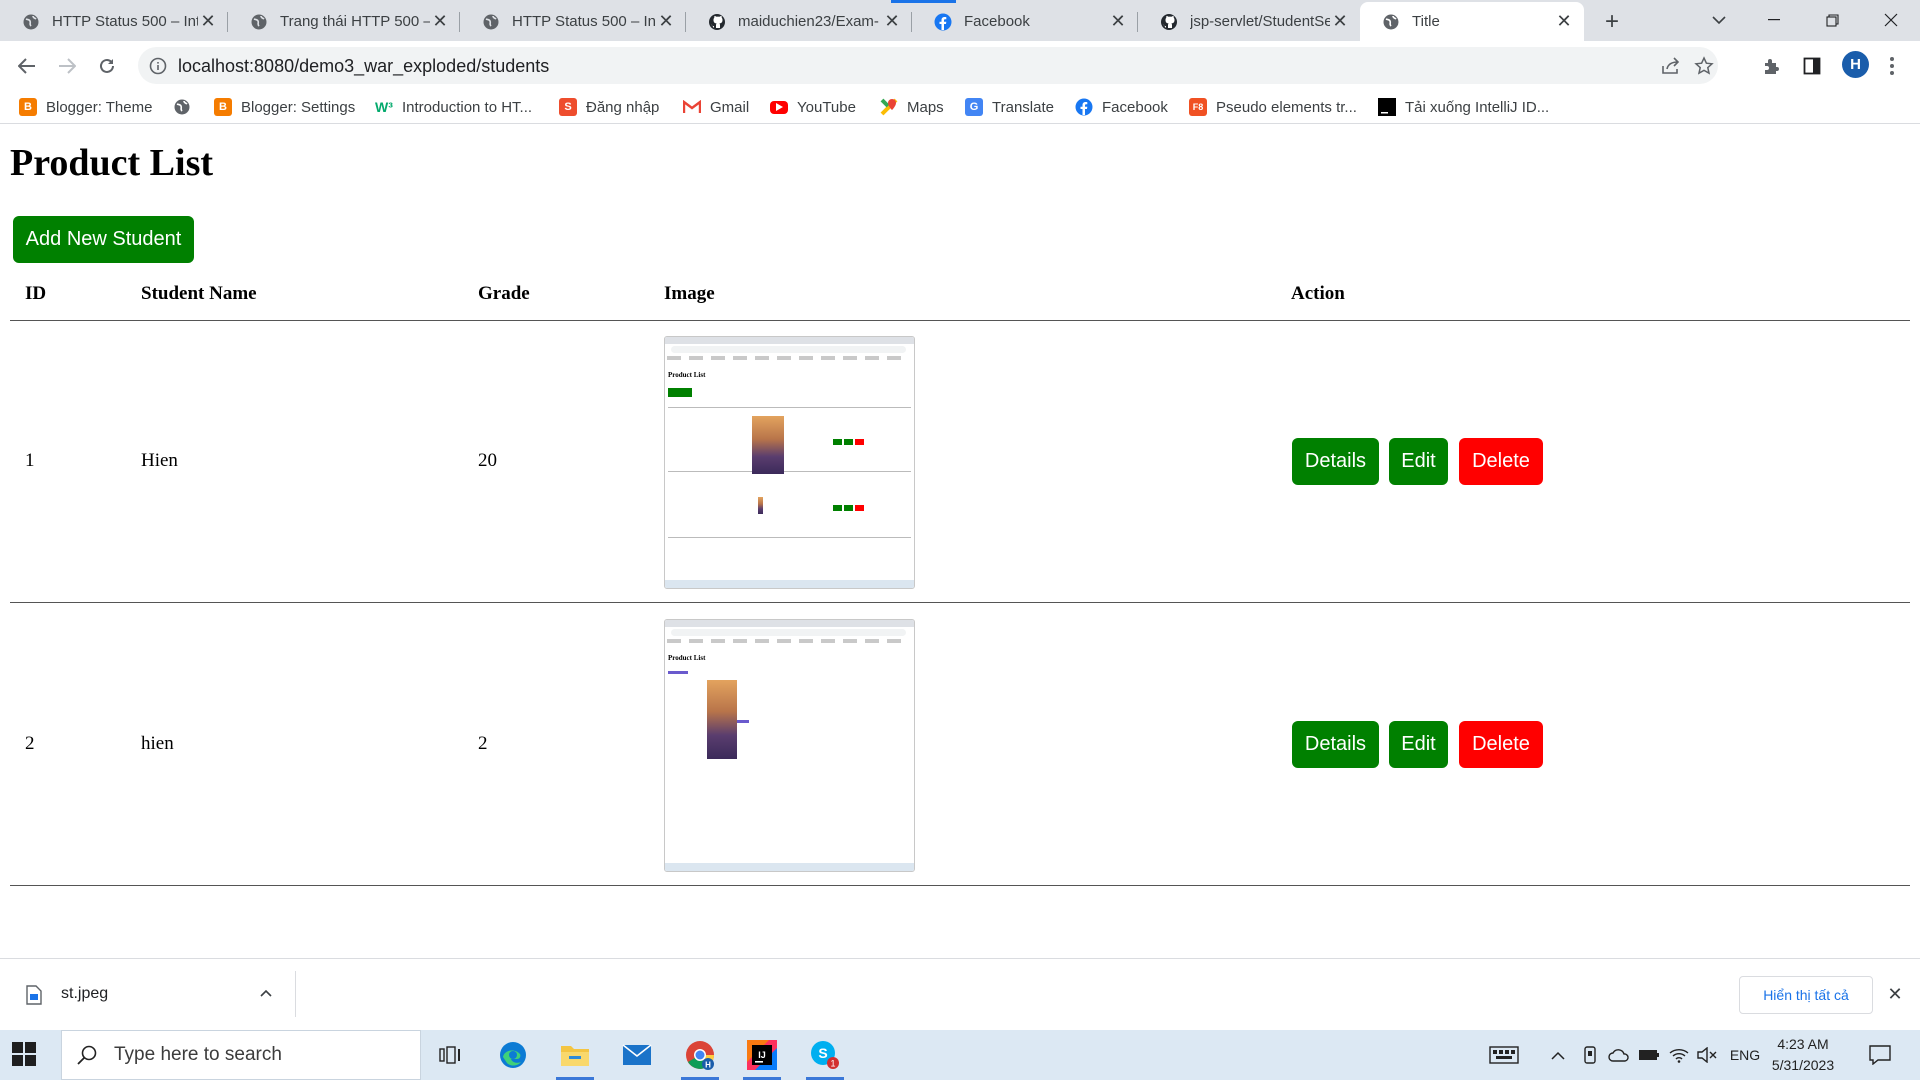 The height and width of the screenshot is (1080, 1920). Describe the element at coordinates (513, 1055) in the screenshot. I see `edge-icon` at that location.